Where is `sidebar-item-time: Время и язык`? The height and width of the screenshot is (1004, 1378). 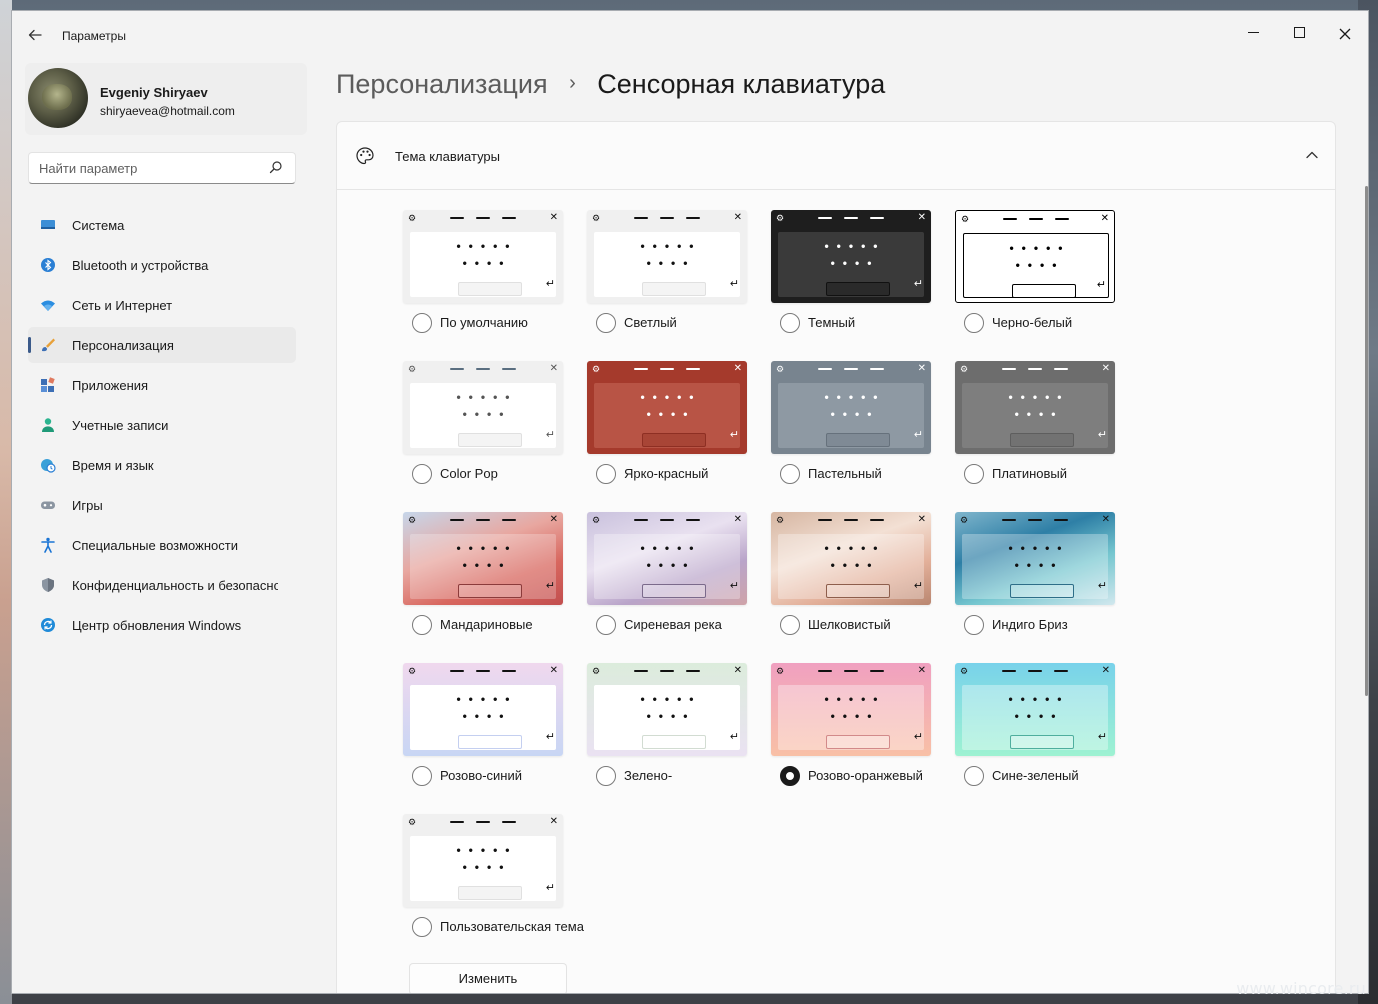
sidebar-item-time: Время и язык is located at coordinates (162, 465).